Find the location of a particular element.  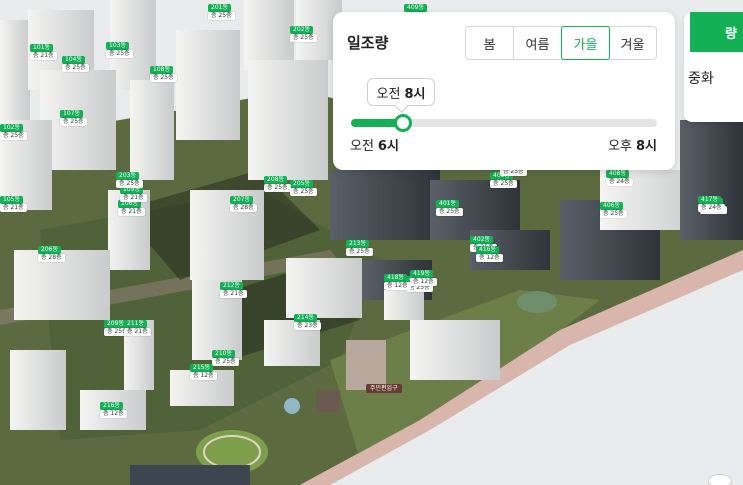

building-number: 419동 is located at coordinates (421, 274).